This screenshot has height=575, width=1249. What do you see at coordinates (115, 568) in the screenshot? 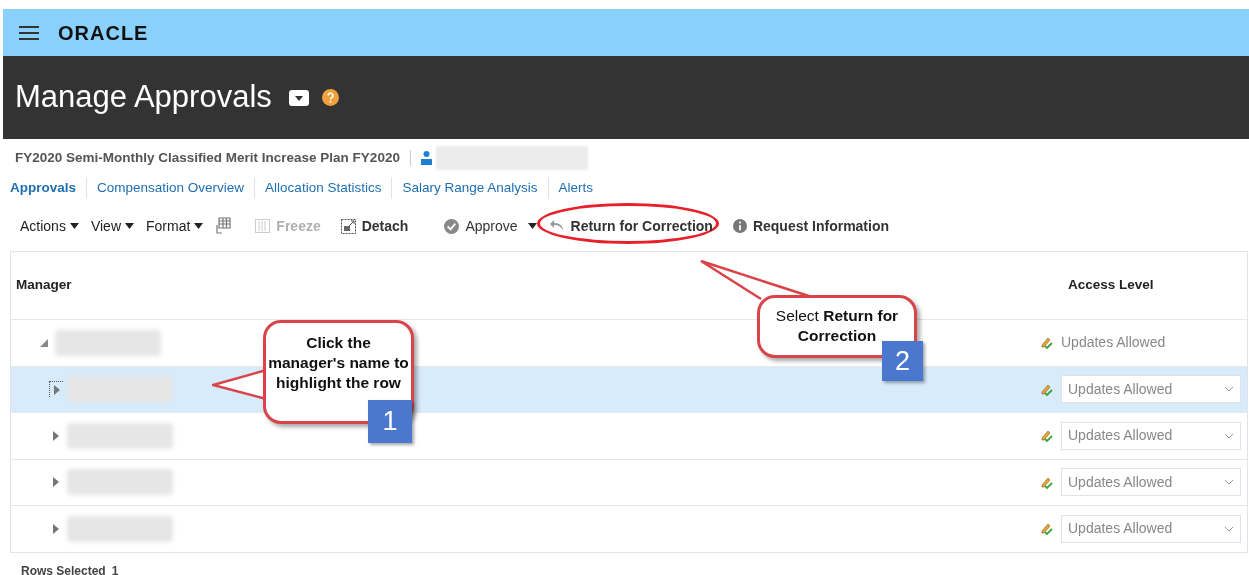
I see `rows-selected-count: 1` at bounding box center [115, 568].